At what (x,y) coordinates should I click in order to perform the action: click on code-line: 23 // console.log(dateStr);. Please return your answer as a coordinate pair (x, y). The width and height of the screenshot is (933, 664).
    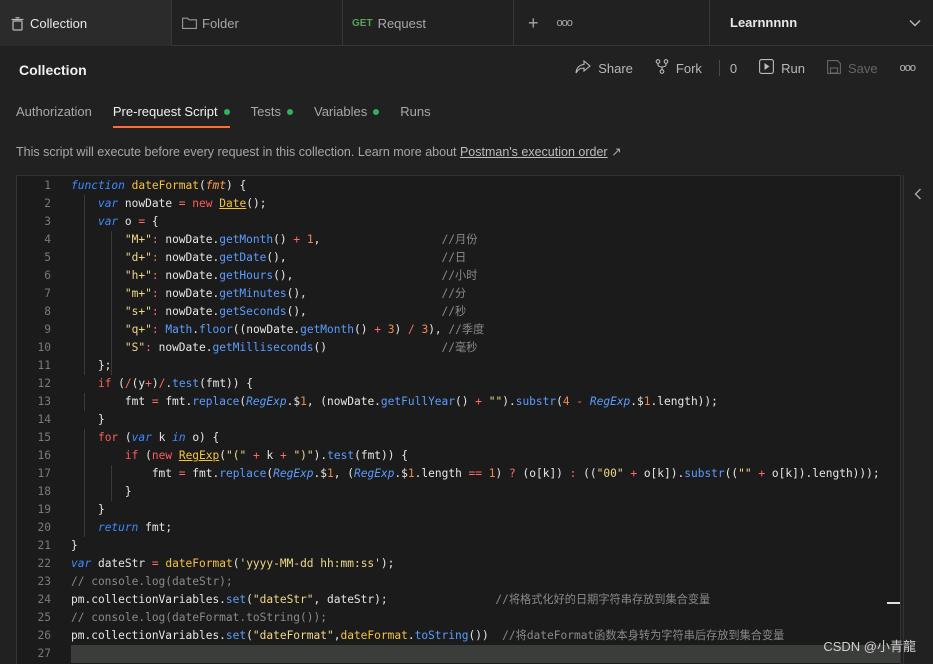
    Looking at the image, I should click on (458, 582).